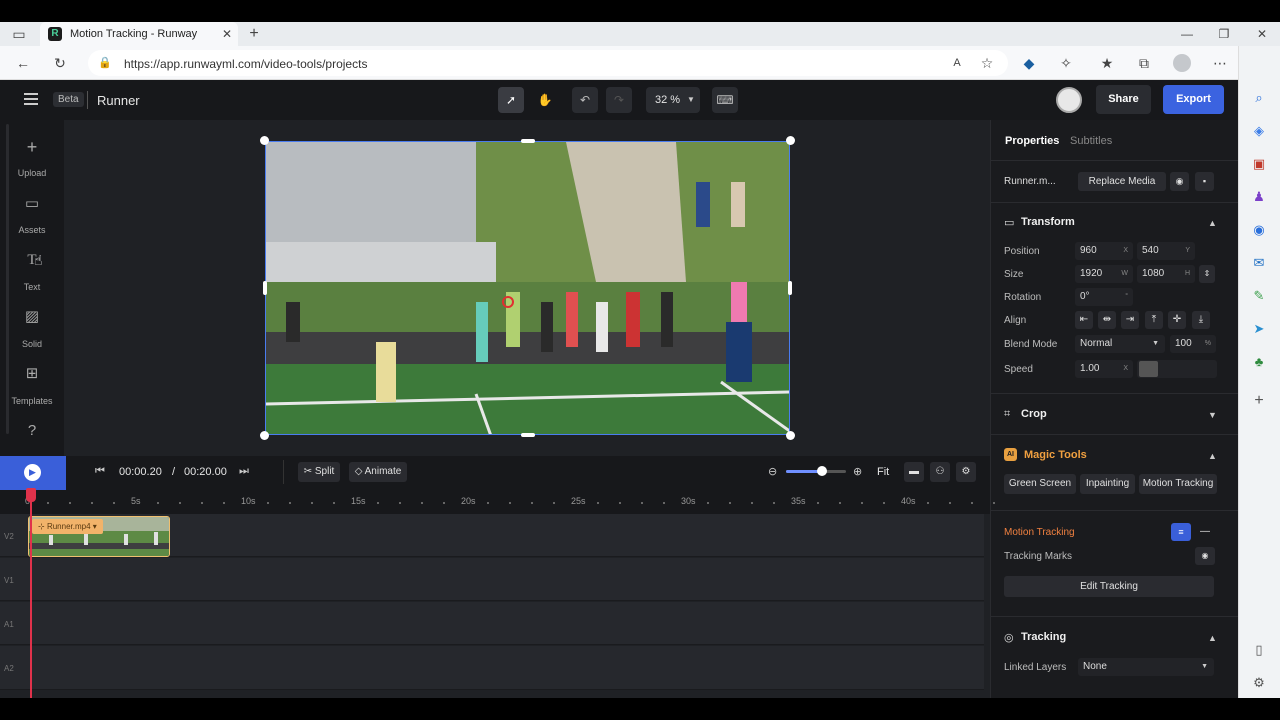  Describe the element at coordinates (1048, 222) in the screenshot. I see `transform-title: Transform` at that location.